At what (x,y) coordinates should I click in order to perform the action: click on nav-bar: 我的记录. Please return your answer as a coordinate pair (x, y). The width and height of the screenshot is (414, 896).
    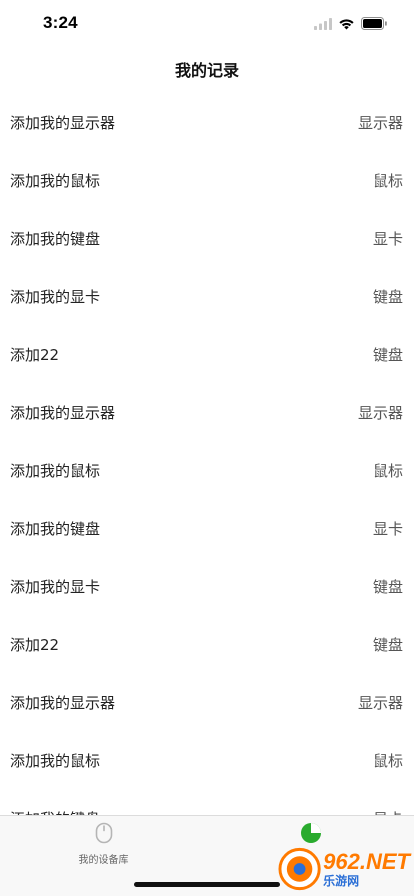
    Looking at the image, I should click on (207, 68).